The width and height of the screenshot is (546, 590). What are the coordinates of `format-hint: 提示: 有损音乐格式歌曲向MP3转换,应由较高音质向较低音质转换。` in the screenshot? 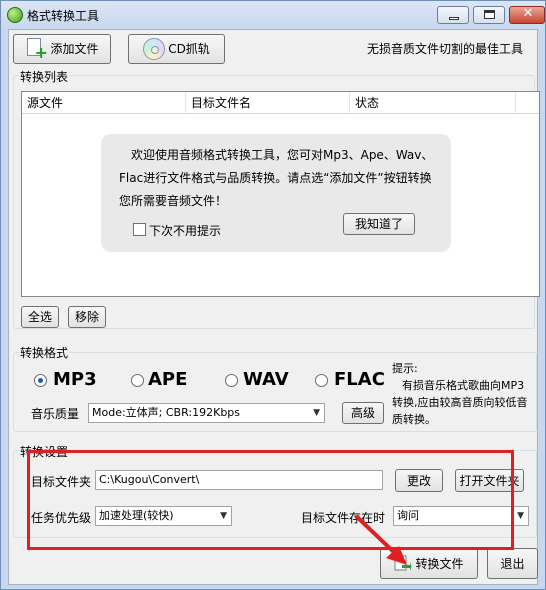 It's located at (463, 394).